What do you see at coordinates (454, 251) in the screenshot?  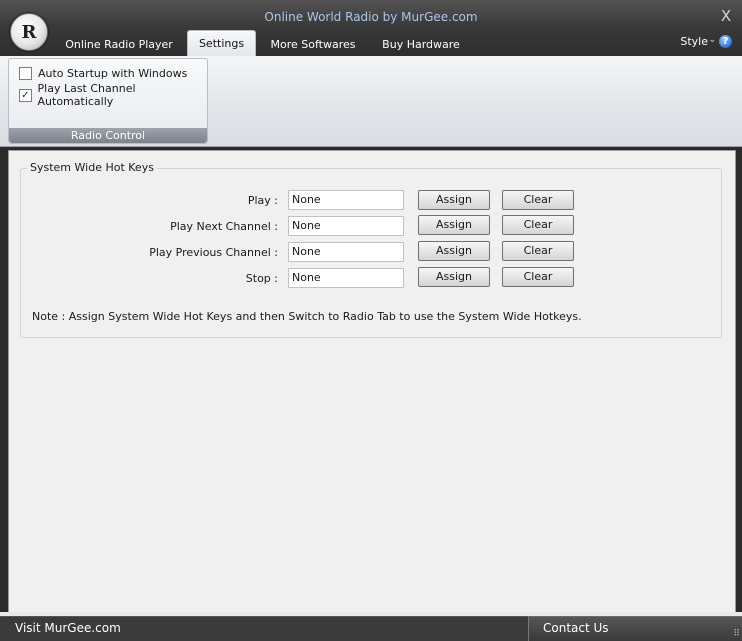 I see `assign-button-previous-channel: Assign` at bounding box center [454, 251].